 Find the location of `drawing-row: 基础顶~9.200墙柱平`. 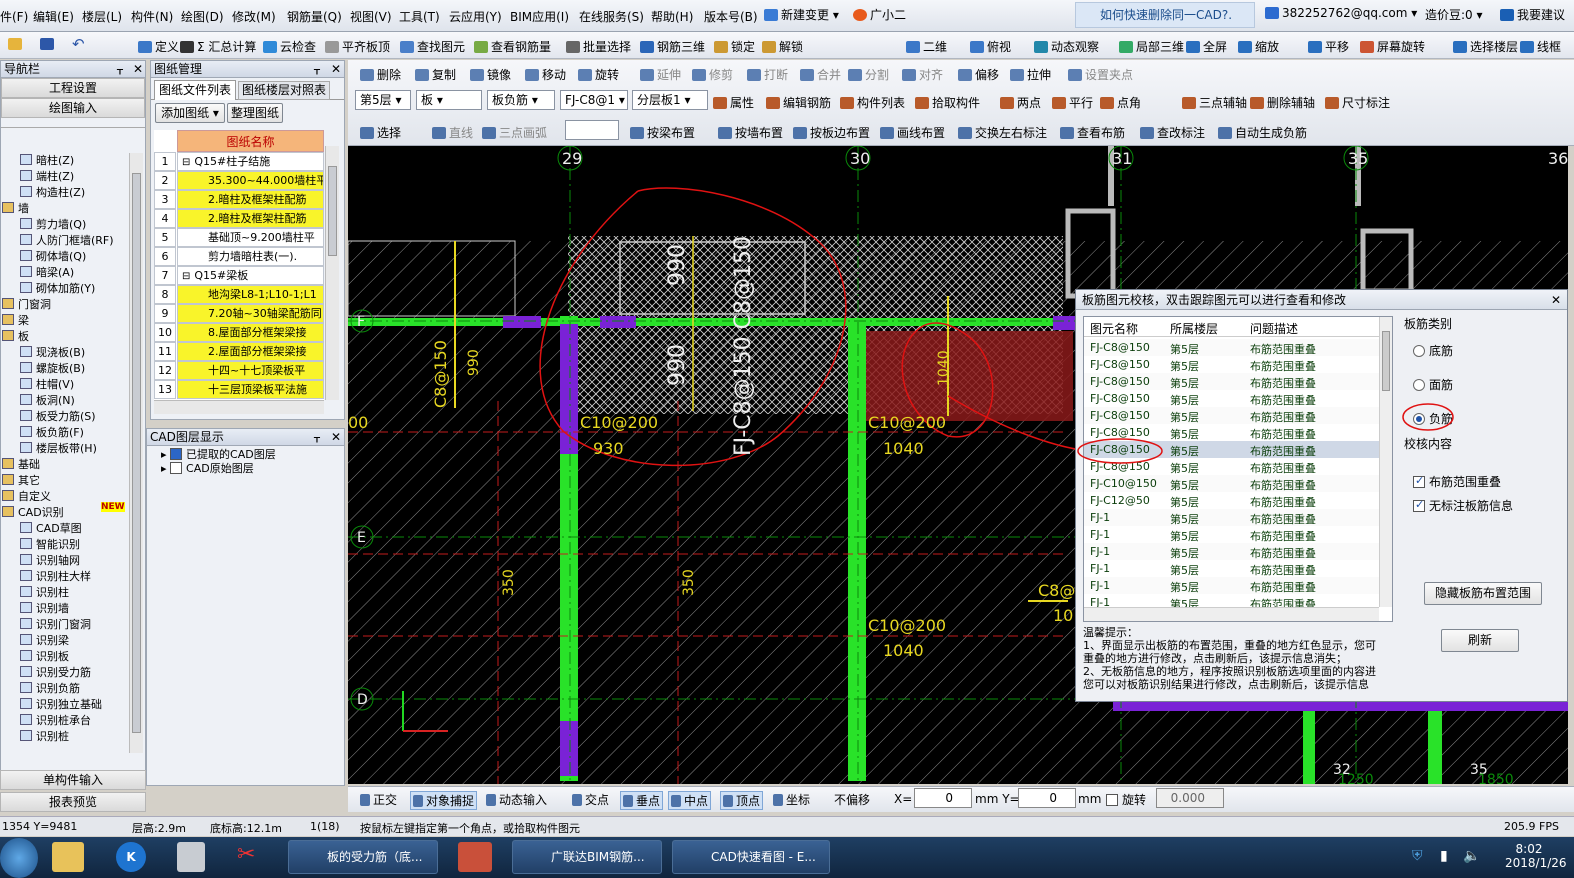

drawing-row: 基础顶~9.200墙柱平 is located at coordinates (250, 237).